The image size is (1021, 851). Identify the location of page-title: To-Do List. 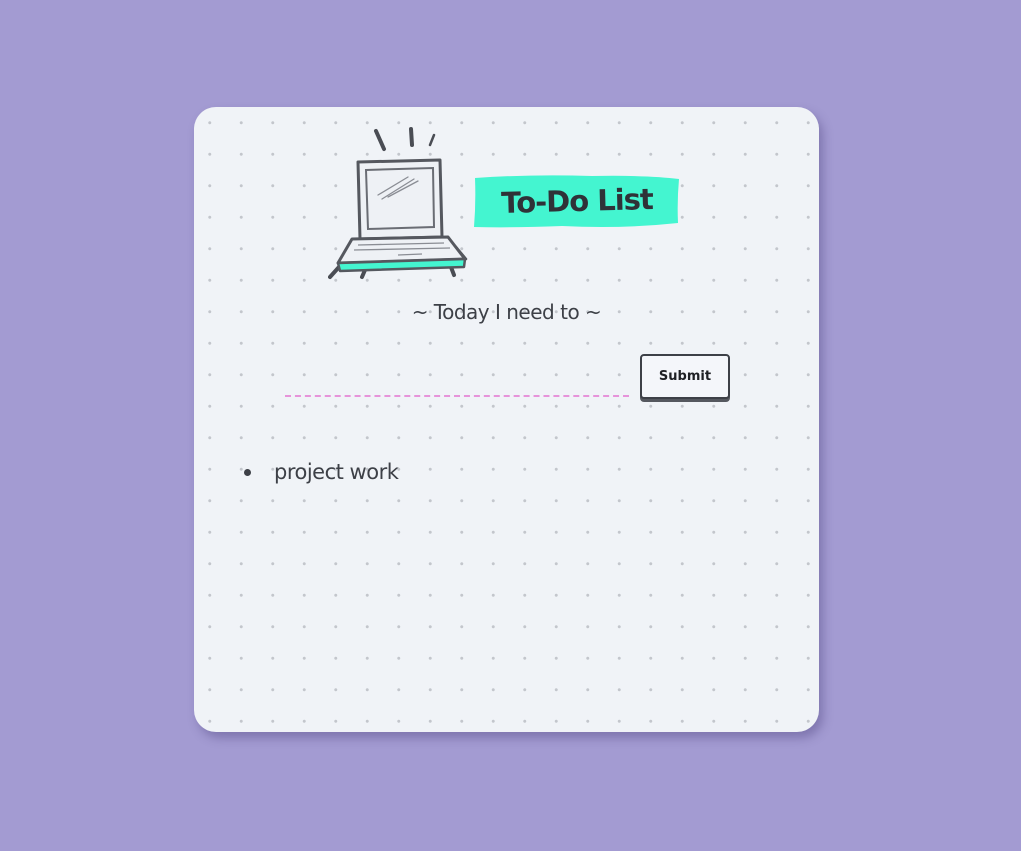
(577, 201).